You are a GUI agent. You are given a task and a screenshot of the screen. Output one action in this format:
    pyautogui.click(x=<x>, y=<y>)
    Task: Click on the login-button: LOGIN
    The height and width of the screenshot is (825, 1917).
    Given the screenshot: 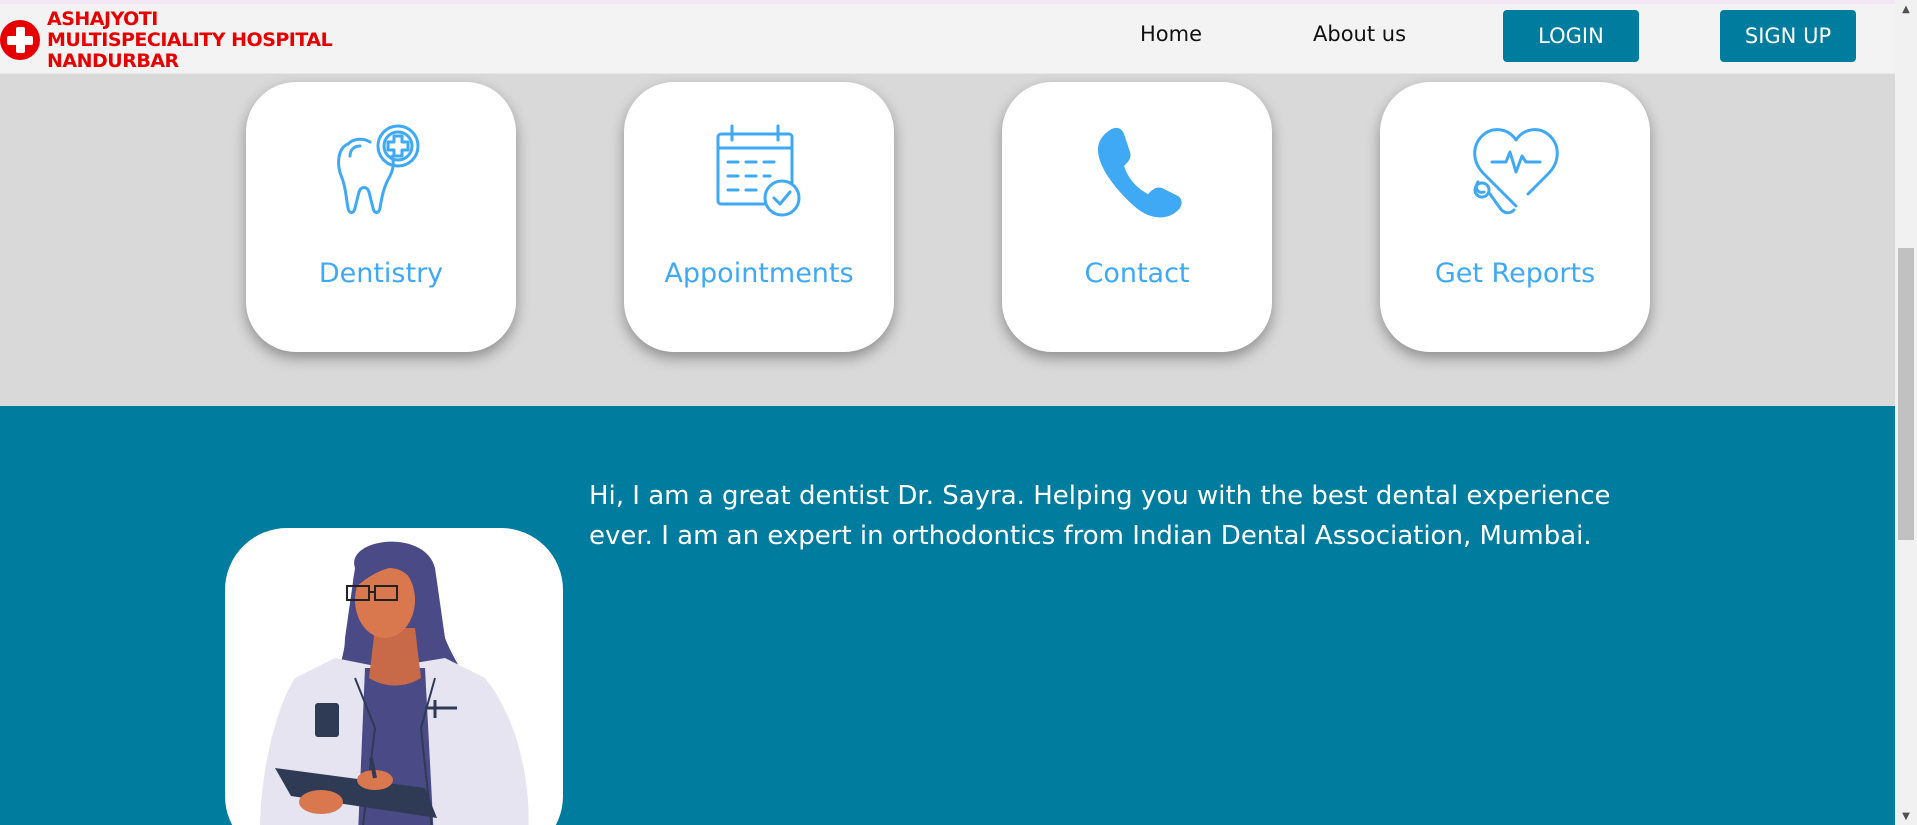 What is the action you would take?
    pyautogui.click(x=1571, y=36)
    